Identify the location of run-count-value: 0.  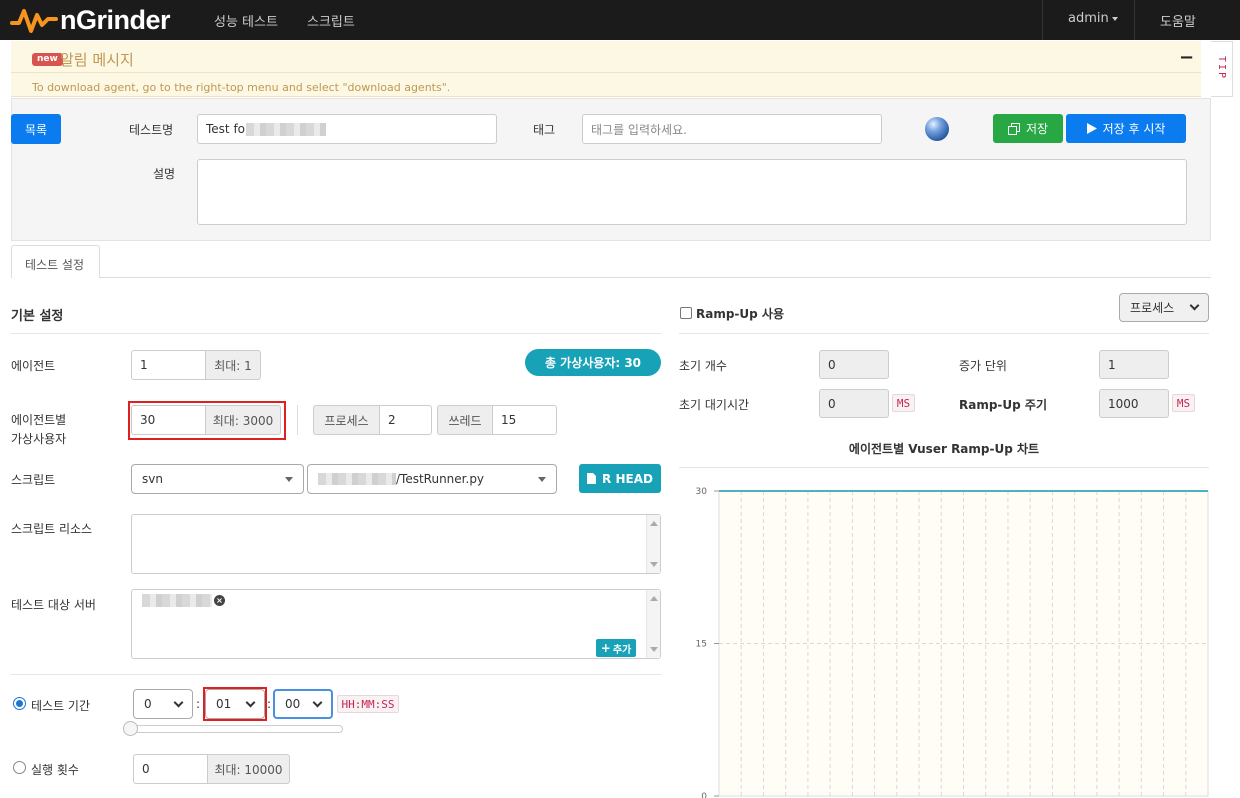
(146, 769).